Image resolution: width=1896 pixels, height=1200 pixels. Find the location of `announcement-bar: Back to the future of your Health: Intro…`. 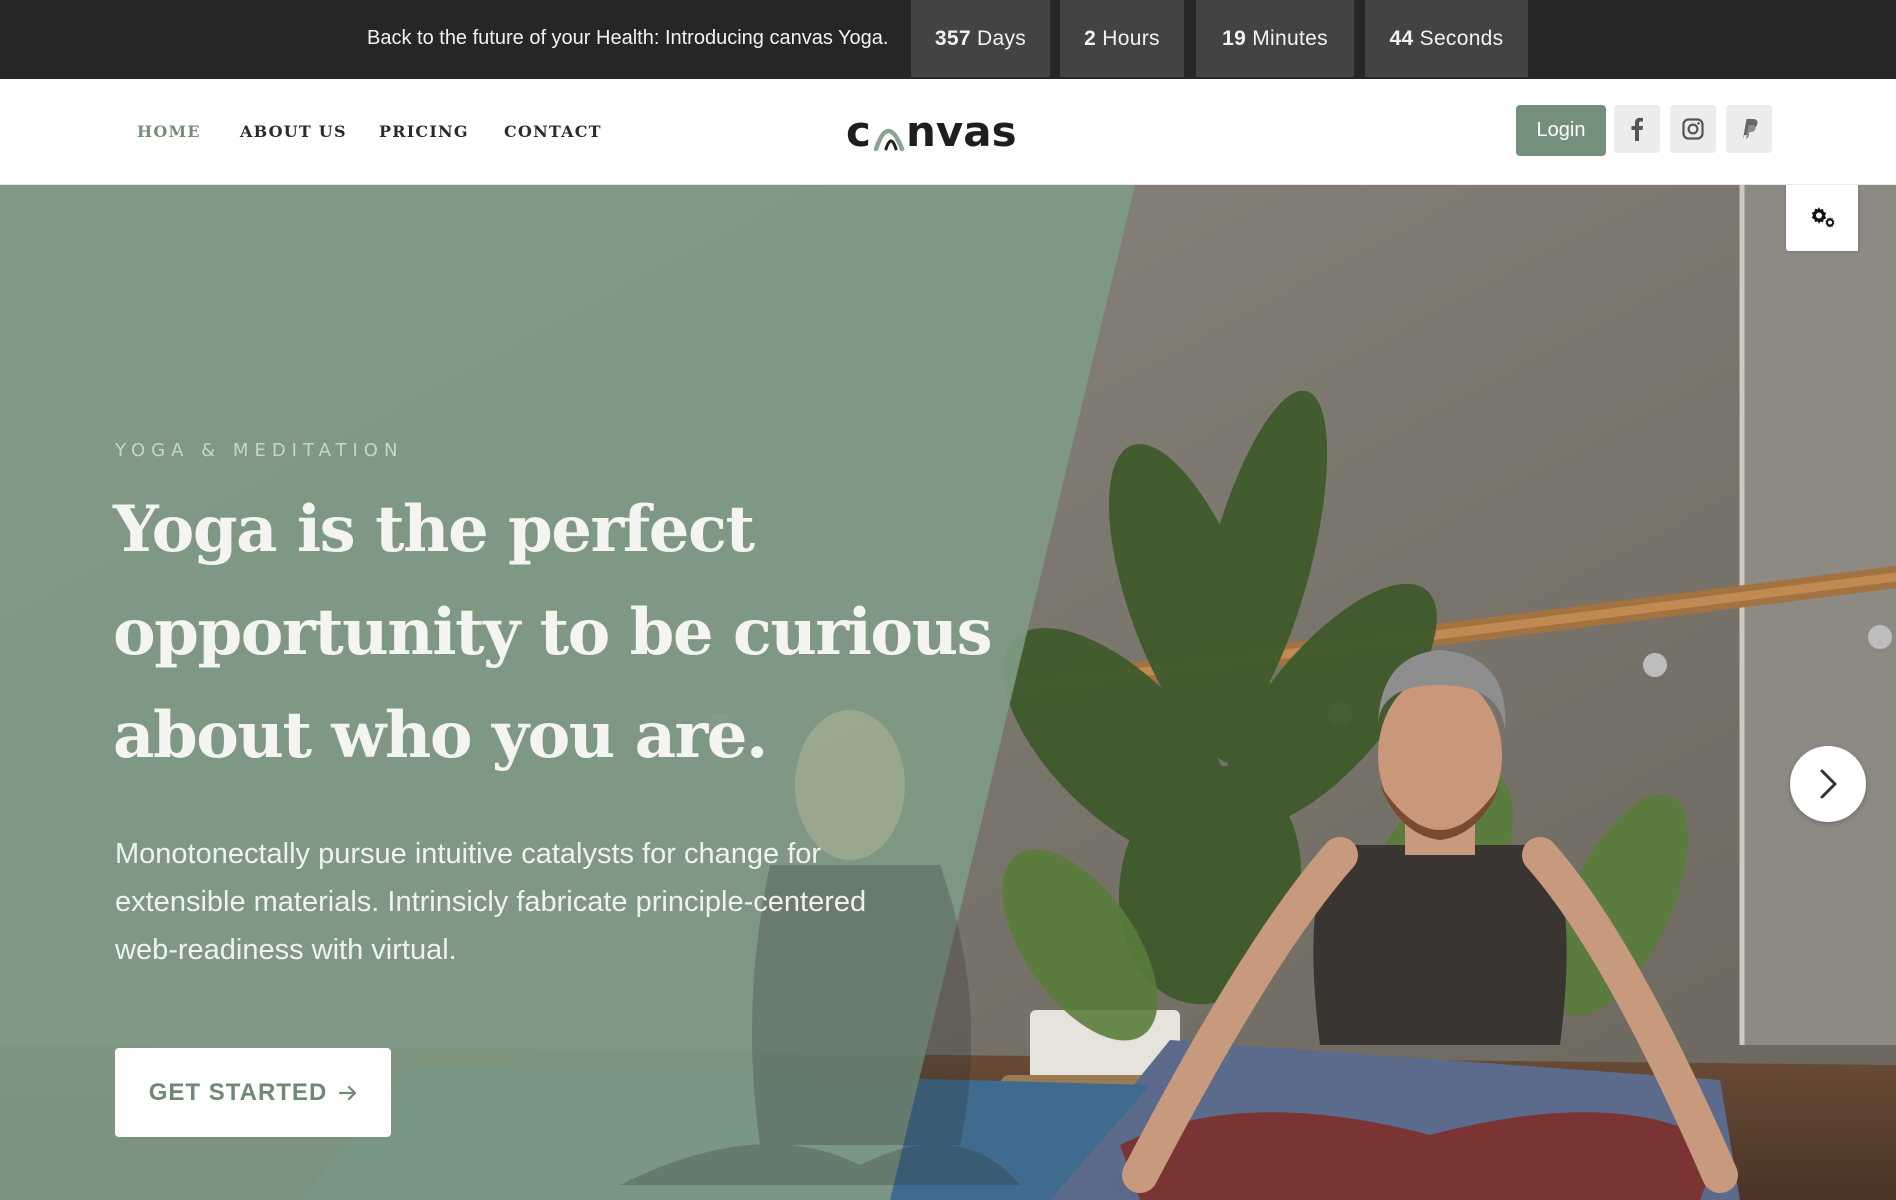

announcement-bar: Back to the future of your Health: Intro… is located at coordinates (948, 40).